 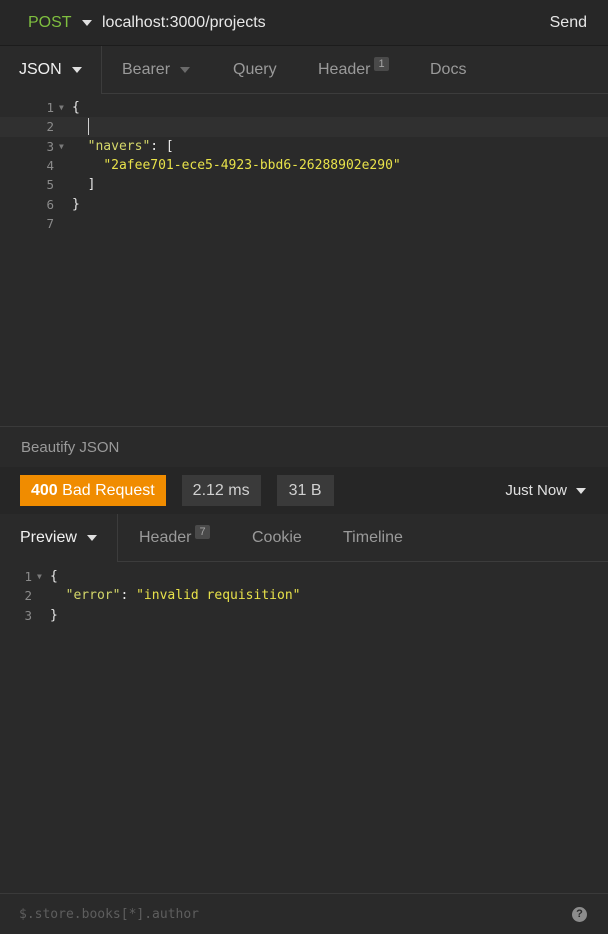 I want to click on json-key: "error", so click(x=93, y=596).